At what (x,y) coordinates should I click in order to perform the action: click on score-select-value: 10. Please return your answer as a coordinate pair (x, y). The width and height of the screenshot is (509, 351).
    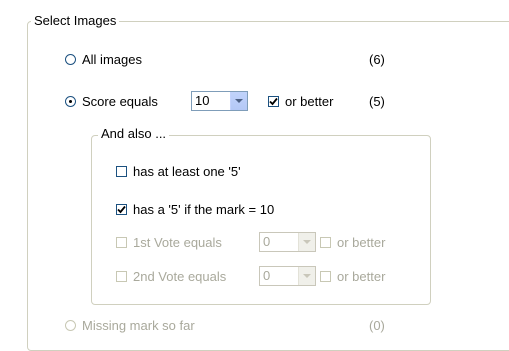
    Looking at the image, I should click on (202, 100).